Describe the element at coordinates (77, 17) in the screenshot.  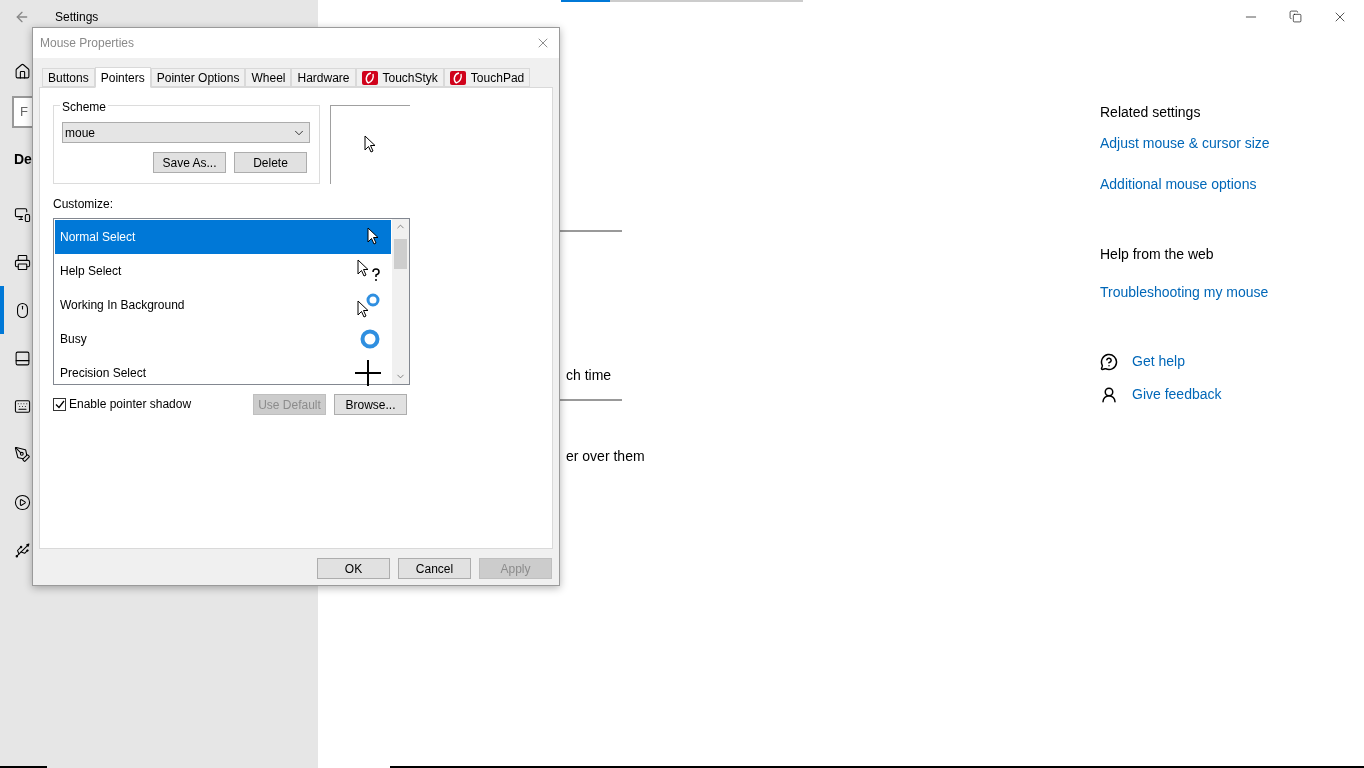
I see `window-title: Settings` at that location.